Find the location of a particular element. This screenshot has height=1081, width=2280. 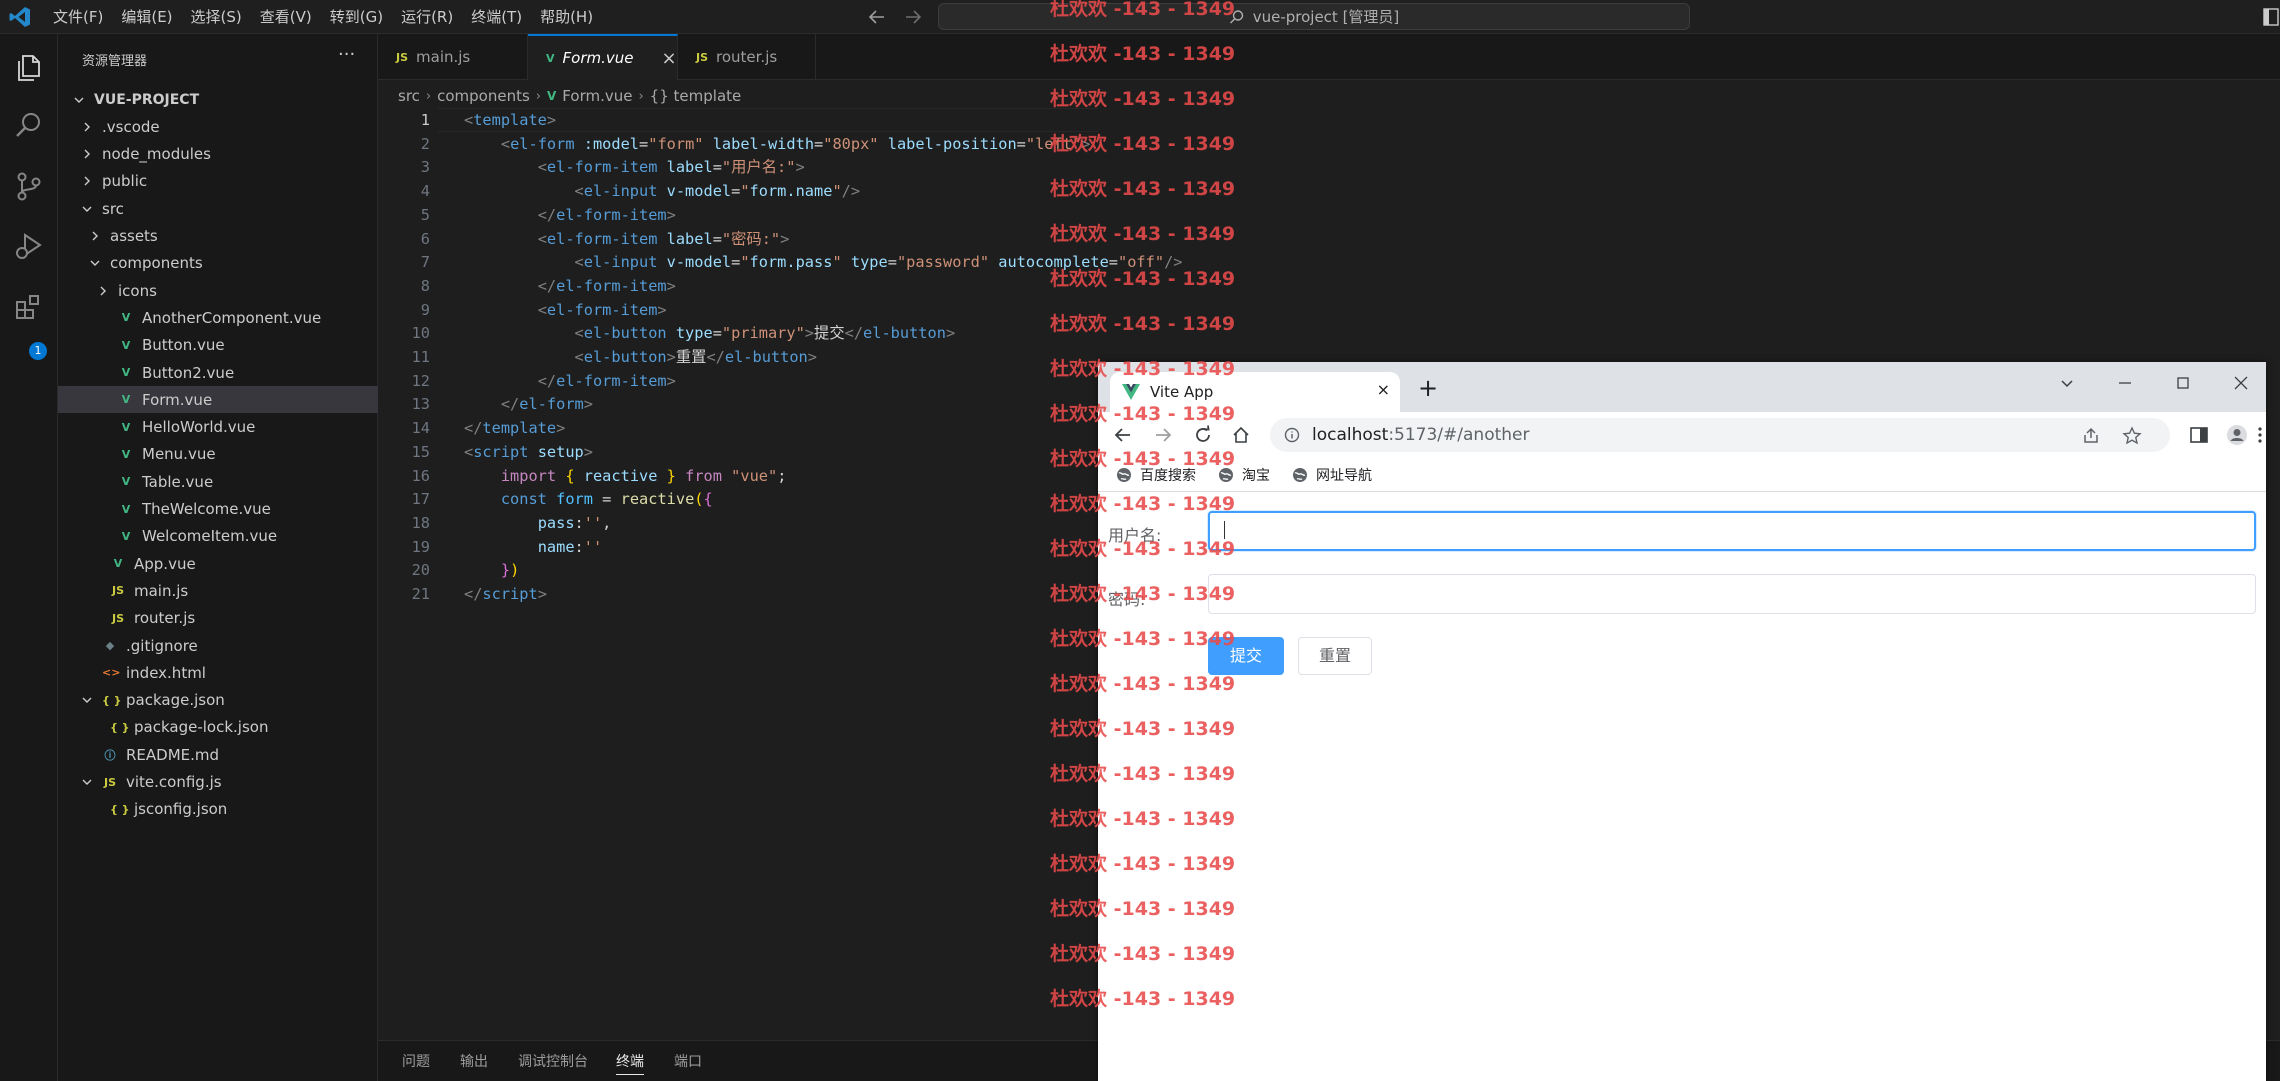

more-actions-icon: ··· is located at coordinates (346, 54).